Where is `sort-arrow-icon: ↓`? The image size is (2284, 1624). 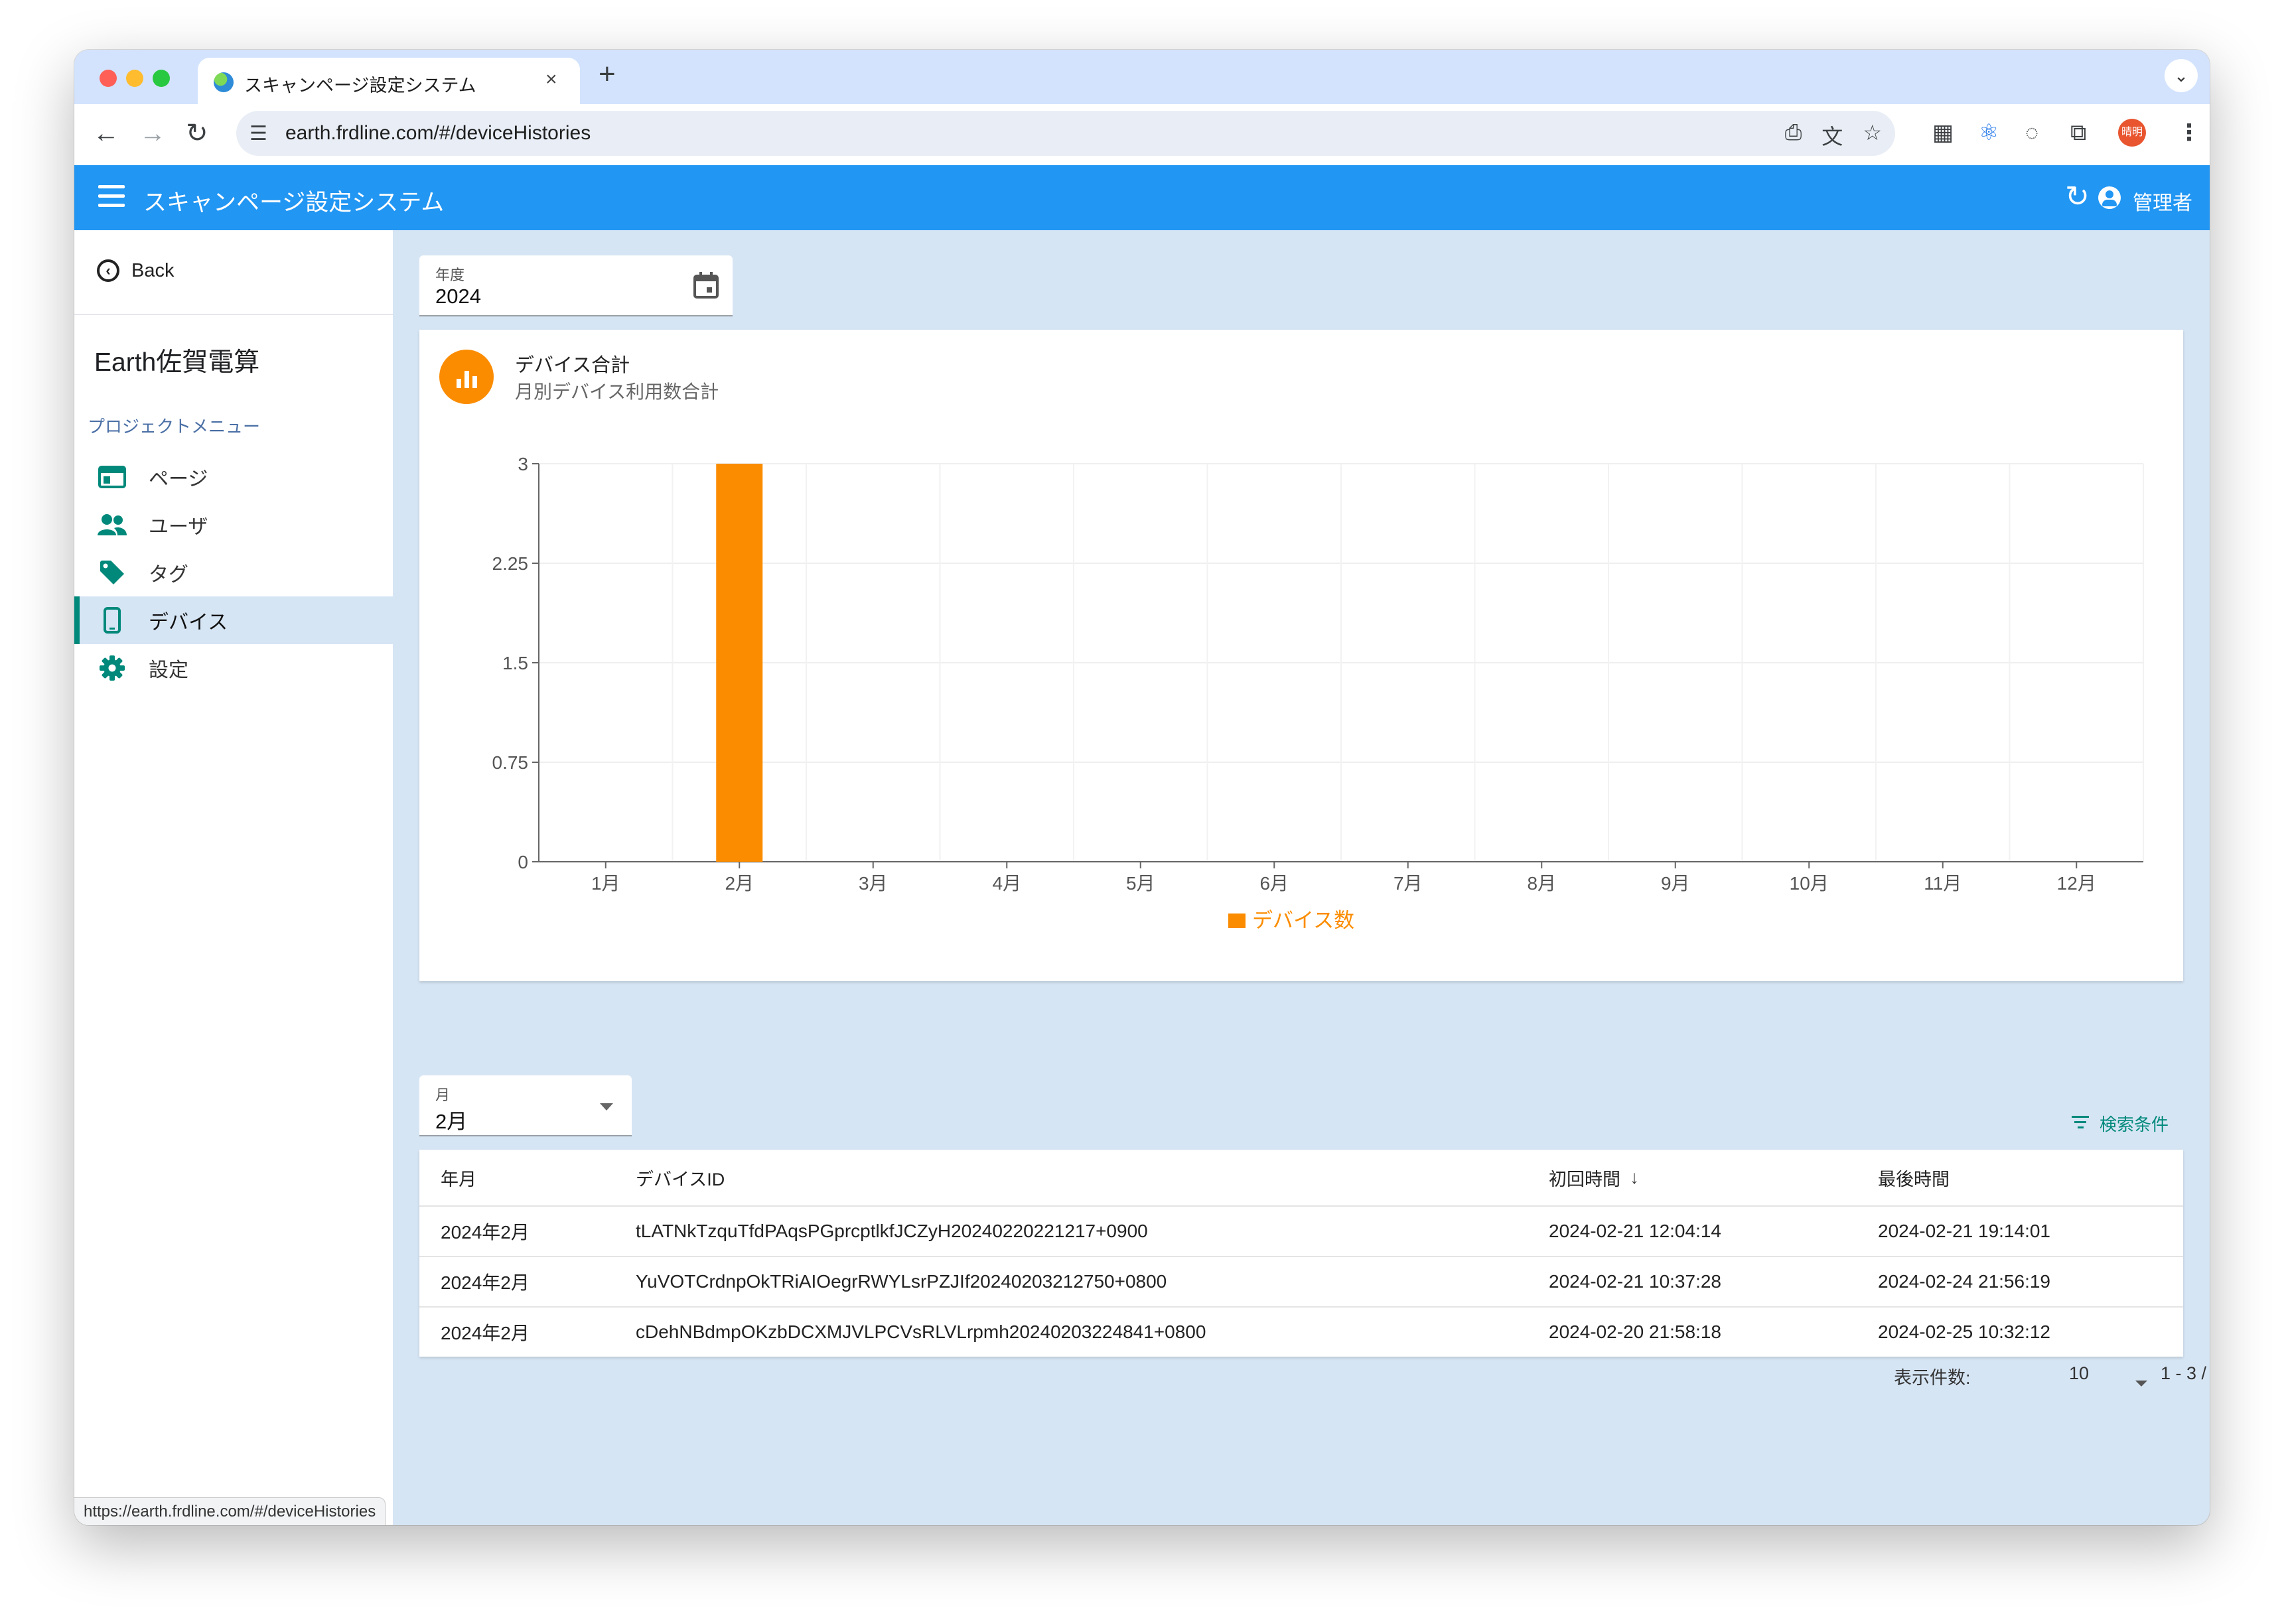
sort-arrow-icon: ↓ is located at coordinates (1634, 1177).